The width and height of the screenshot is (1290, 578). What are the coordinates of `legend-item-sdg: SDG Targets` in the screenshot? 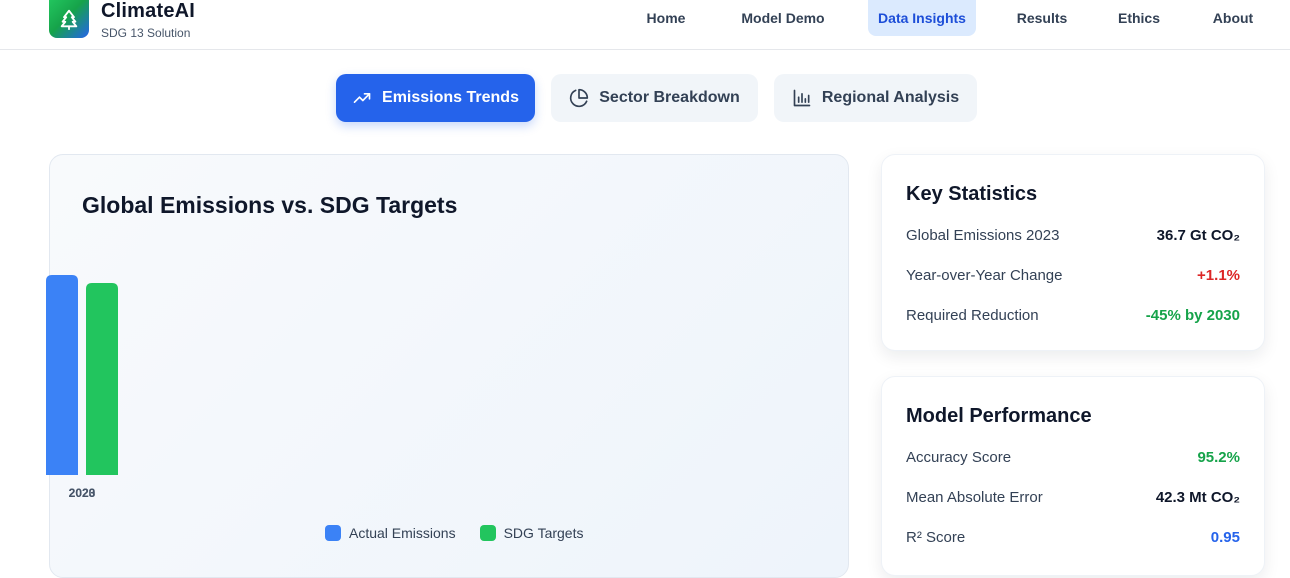 It's located at (531, 533).